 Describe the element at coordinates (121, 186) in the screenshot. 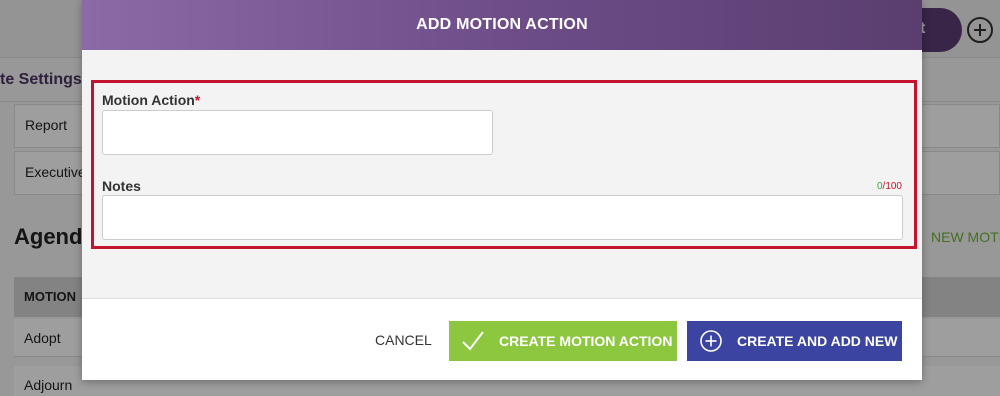

I see `notes-label: Notes` at that location.